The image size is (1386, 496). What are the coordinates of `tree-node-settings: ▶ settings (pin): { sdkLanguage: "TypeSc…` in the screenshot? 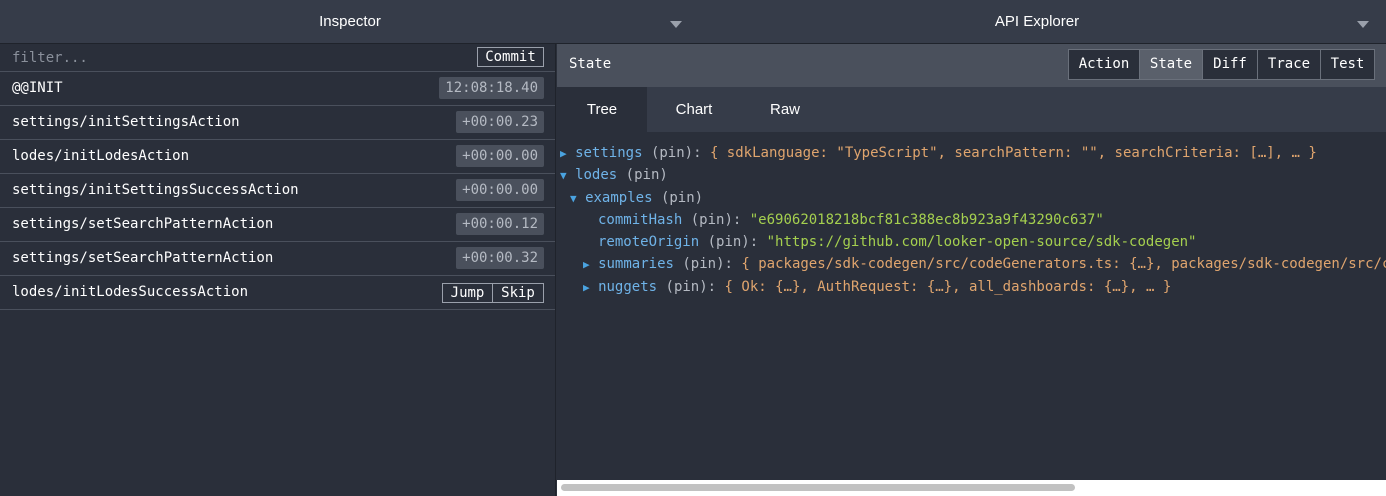 It's located at (938, 153).